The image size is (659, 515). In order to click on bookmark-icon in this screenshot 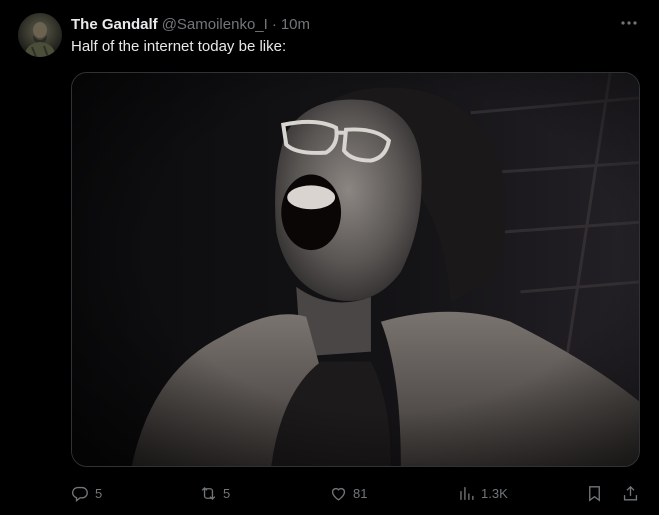, I will do `click(594, 493)`.